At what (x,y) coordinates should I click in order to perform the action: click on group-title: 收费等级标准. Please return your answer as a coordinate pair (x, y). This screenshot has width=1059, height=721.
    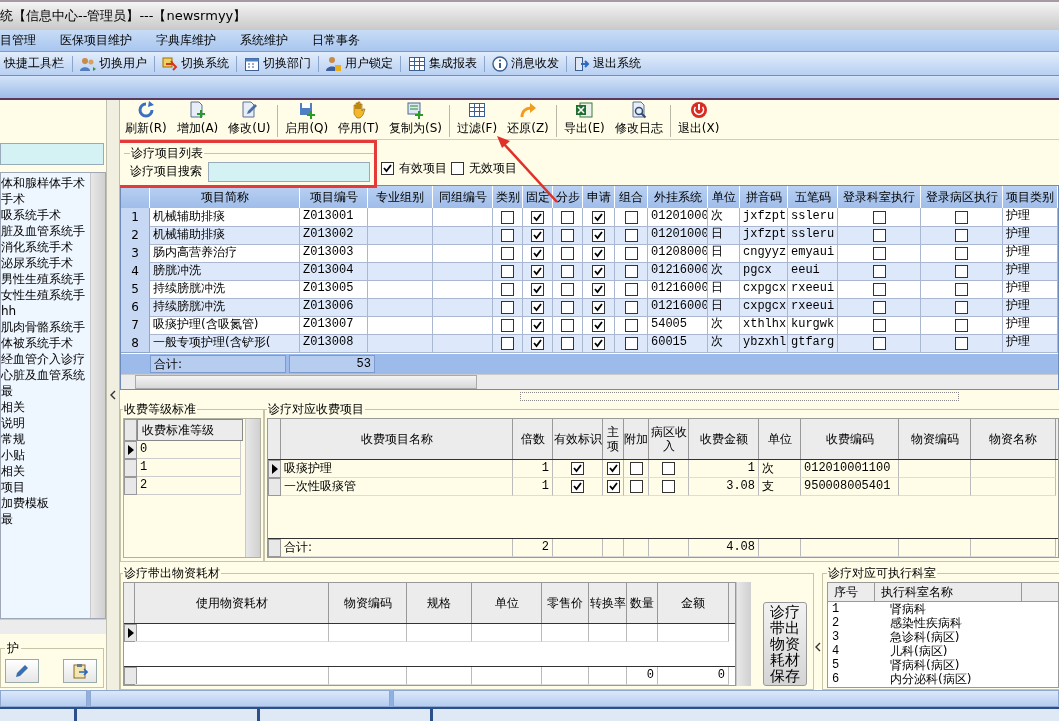
    Looking at the image, I should click on (160, 410).